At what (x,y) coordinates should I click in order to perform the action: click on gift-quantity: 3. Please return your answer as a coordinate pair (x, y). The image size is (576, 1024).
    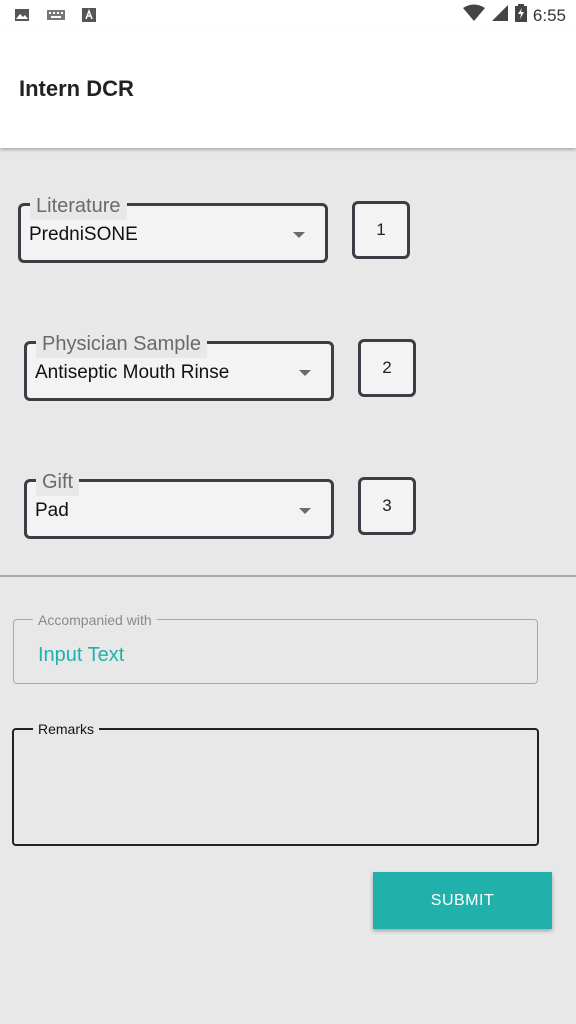
    Looking at the image, I should click on (387, 506).